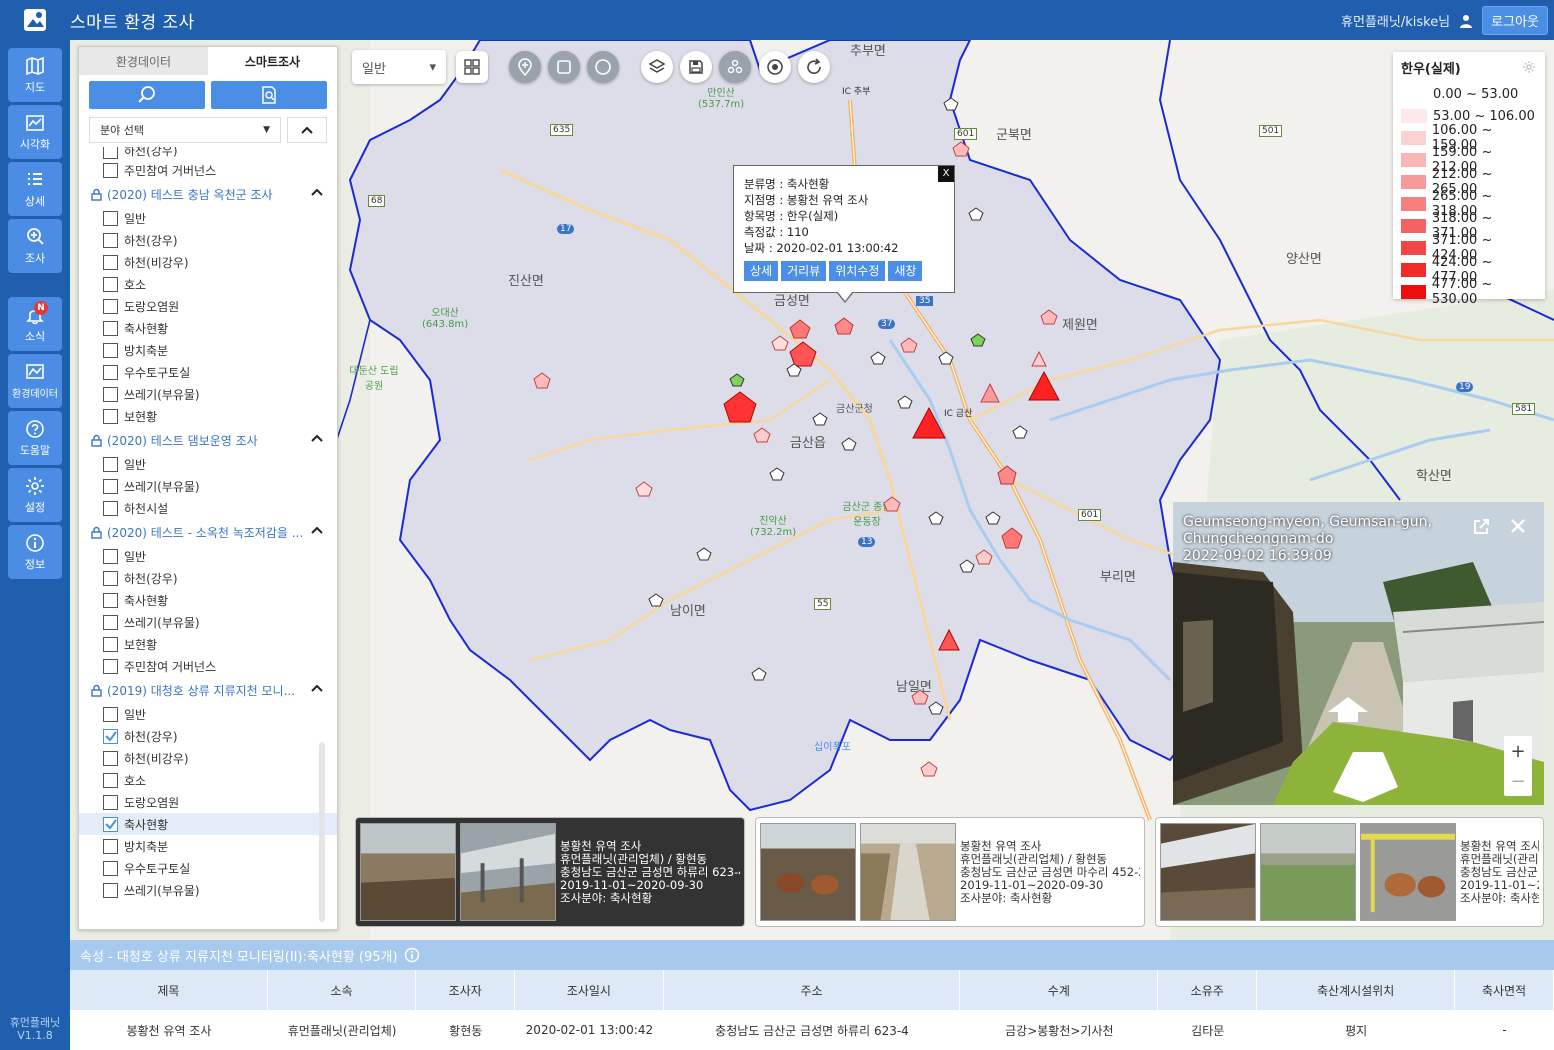 This screenshot has height=1050, width=1554. I want to click on collapse-all-button, so click(307, 130).